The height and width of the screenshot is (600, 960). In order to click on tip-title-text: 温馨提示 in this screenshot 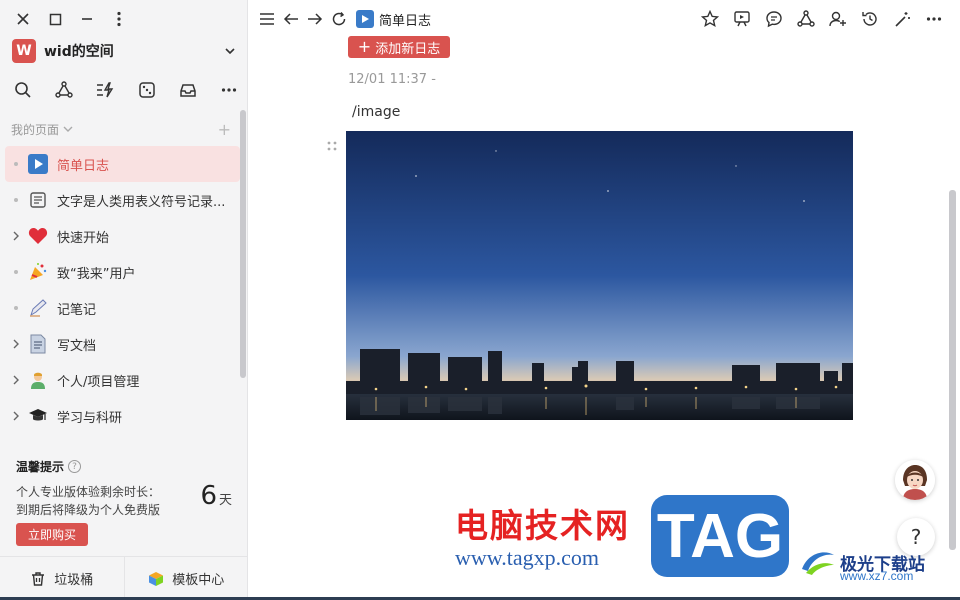, I will do `click(40, 467)`.